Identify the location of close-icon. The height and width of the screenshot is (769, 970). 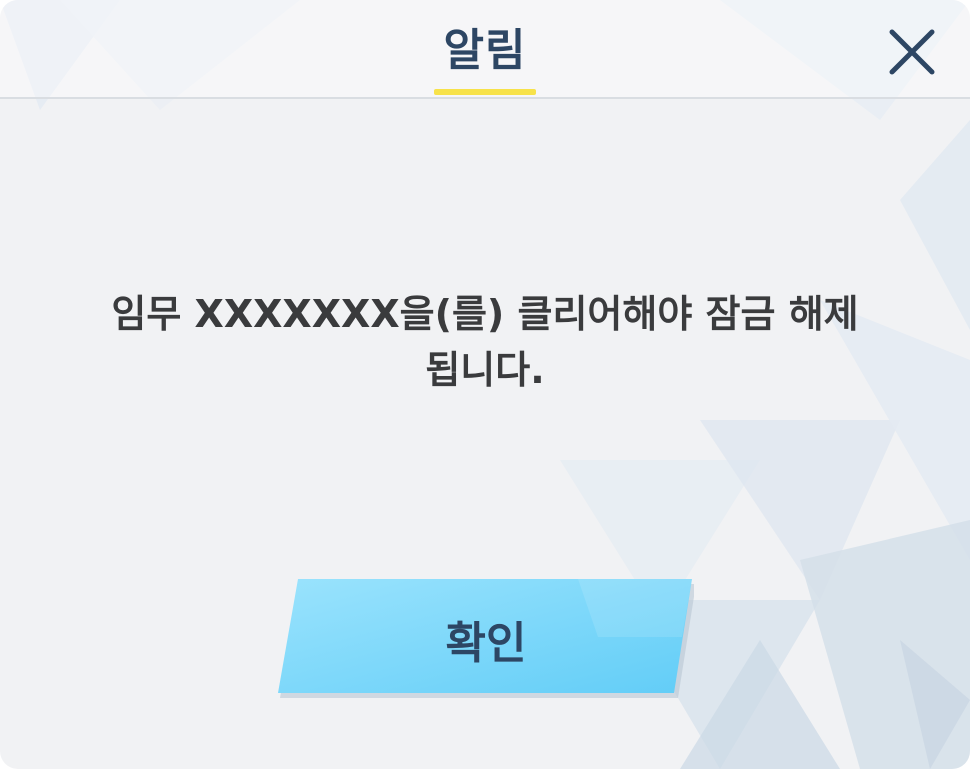
(912, 52).